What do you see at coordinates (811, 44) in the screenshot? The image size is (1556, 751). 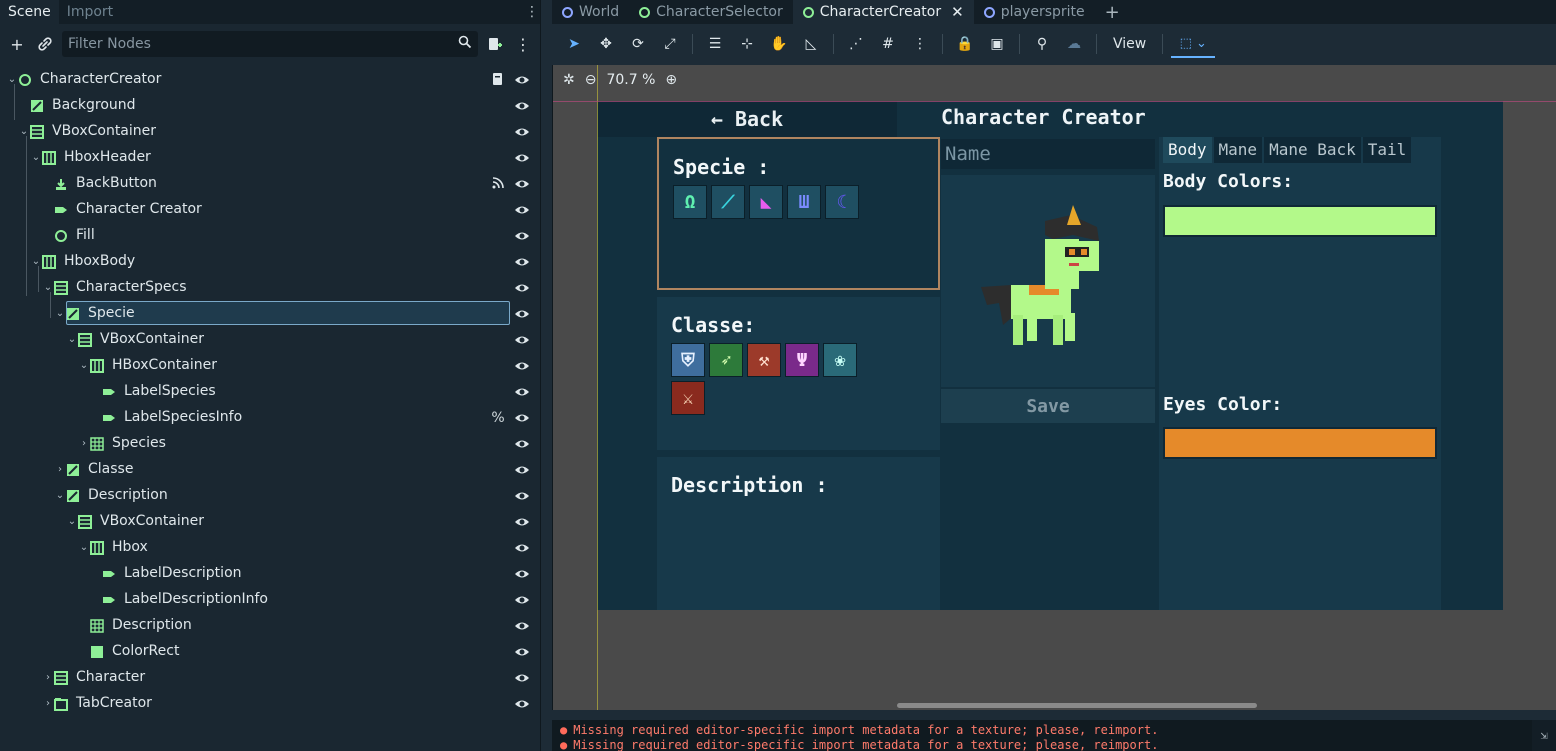 I see `ruler-mode-icon: ◺` at bounding box center [811, 44].